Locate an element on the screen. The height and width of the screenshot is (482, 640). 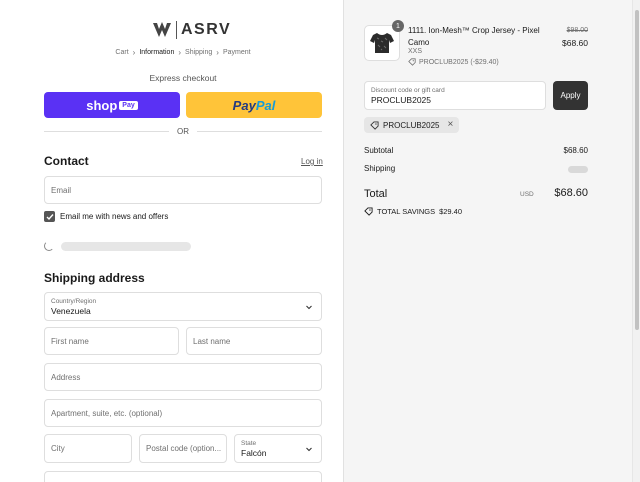
close-icon: × is located at coordinates (450, 125).